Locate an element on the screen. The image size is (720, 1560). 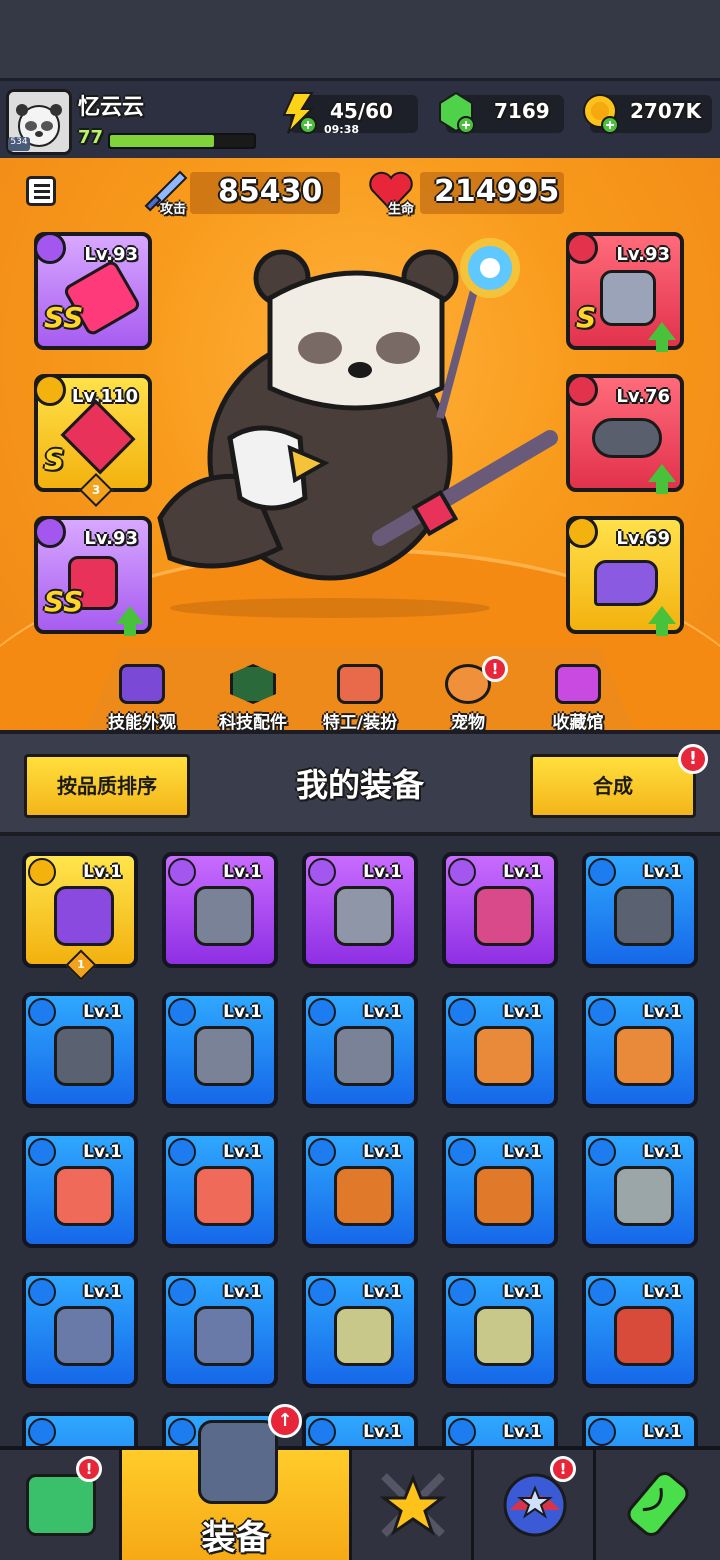
merge-button: 合成 is located at coordinates (613, 786).